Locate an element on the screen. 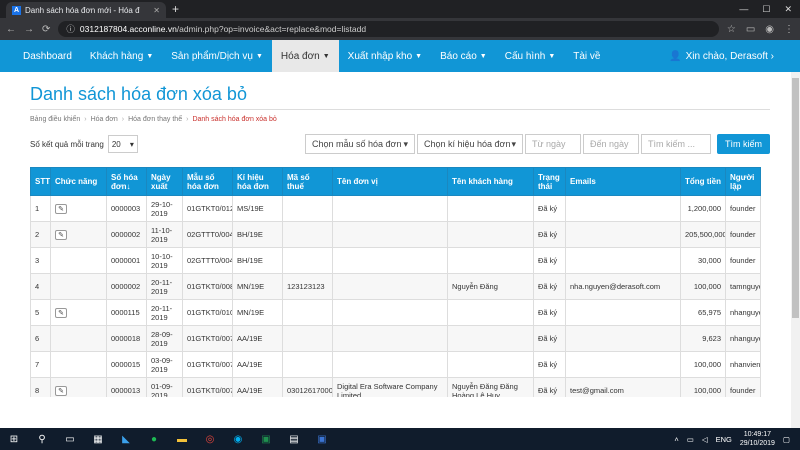 This screenshot has width=800, height=450. table-cell: 02GTTT0/004 is located at coordinates (207, 260).